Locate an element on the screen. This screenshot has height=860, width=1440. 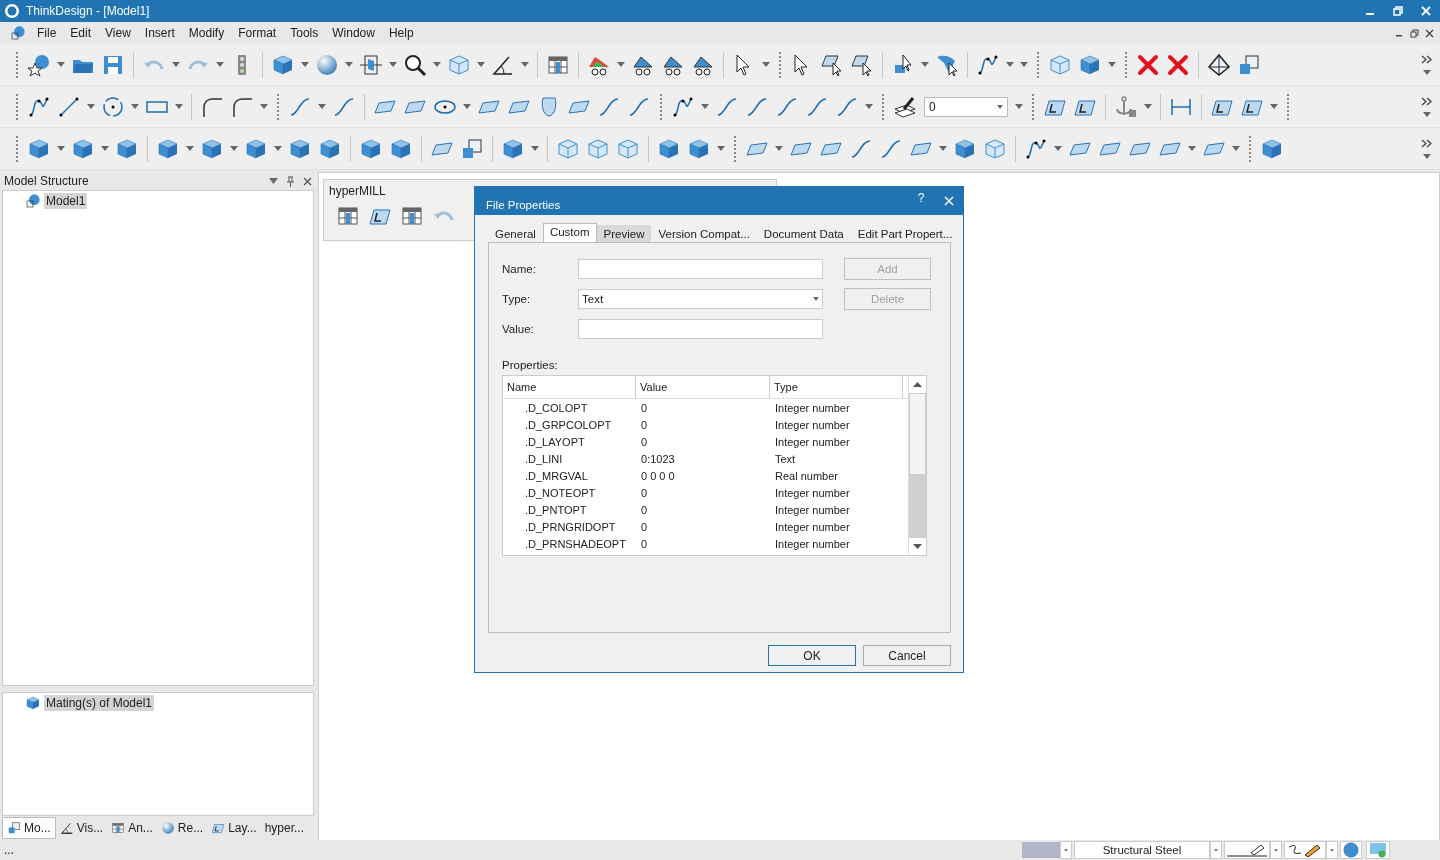
menu-item: Tools is located at coordinates (304, 33).